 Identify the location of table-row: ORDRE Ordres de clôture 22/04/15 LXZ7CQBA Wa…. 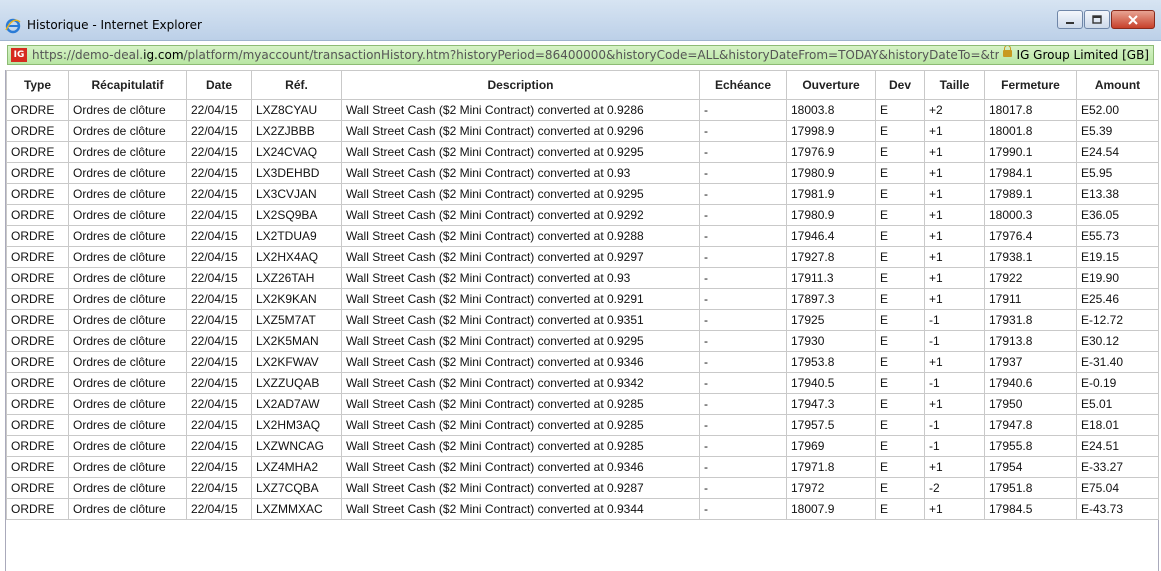
(582, 488).